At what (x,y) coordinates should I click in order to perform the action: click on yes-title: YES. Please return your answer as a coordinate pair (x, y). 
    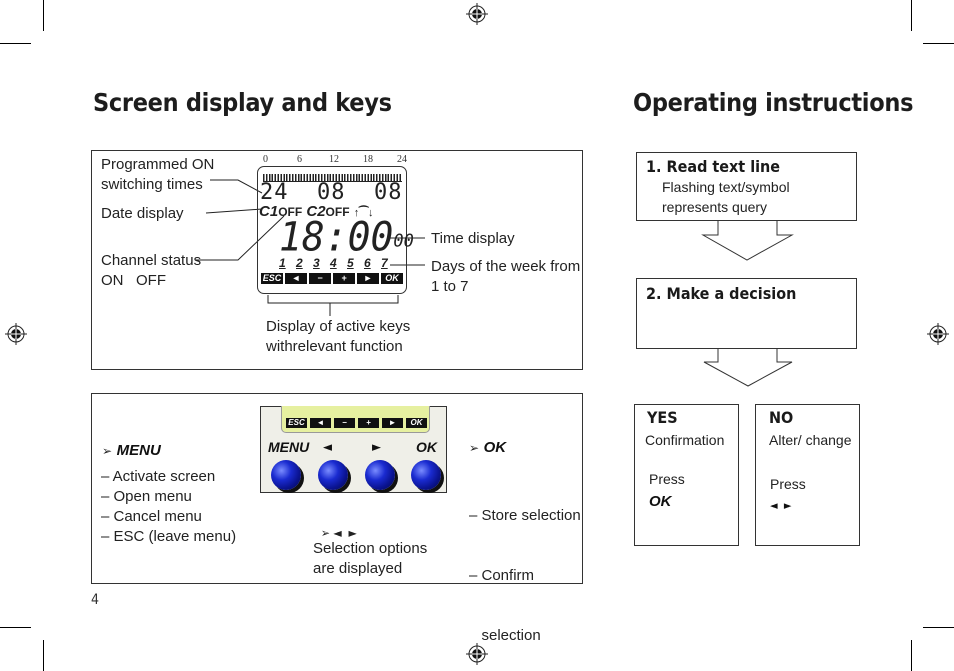
    Looking at the image, I should click on (662, 417).